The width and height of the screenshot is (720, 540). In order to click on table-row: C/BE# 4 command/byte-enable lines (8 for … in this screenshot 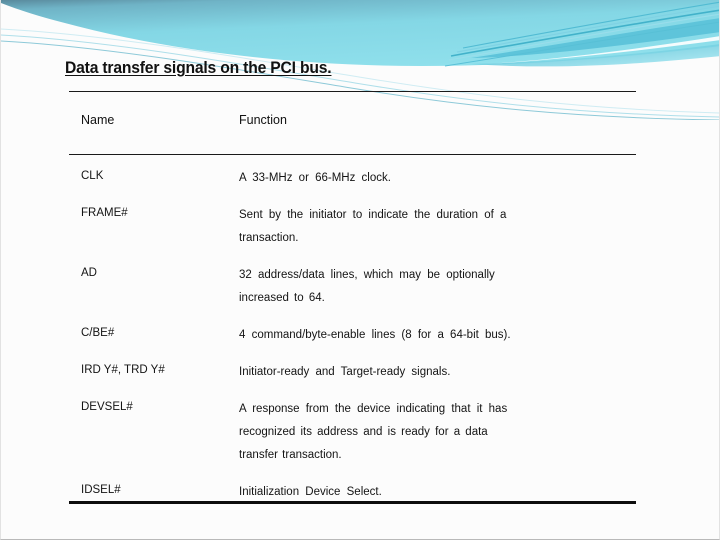, I will do `click(352, 335)`.